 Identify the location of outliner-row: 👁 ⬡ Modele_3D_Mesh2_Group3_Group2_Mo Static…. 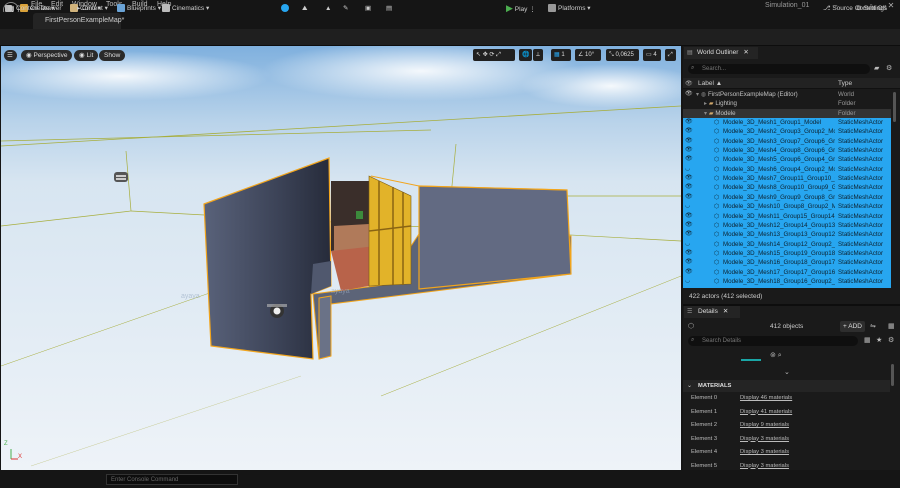
(787, 132).